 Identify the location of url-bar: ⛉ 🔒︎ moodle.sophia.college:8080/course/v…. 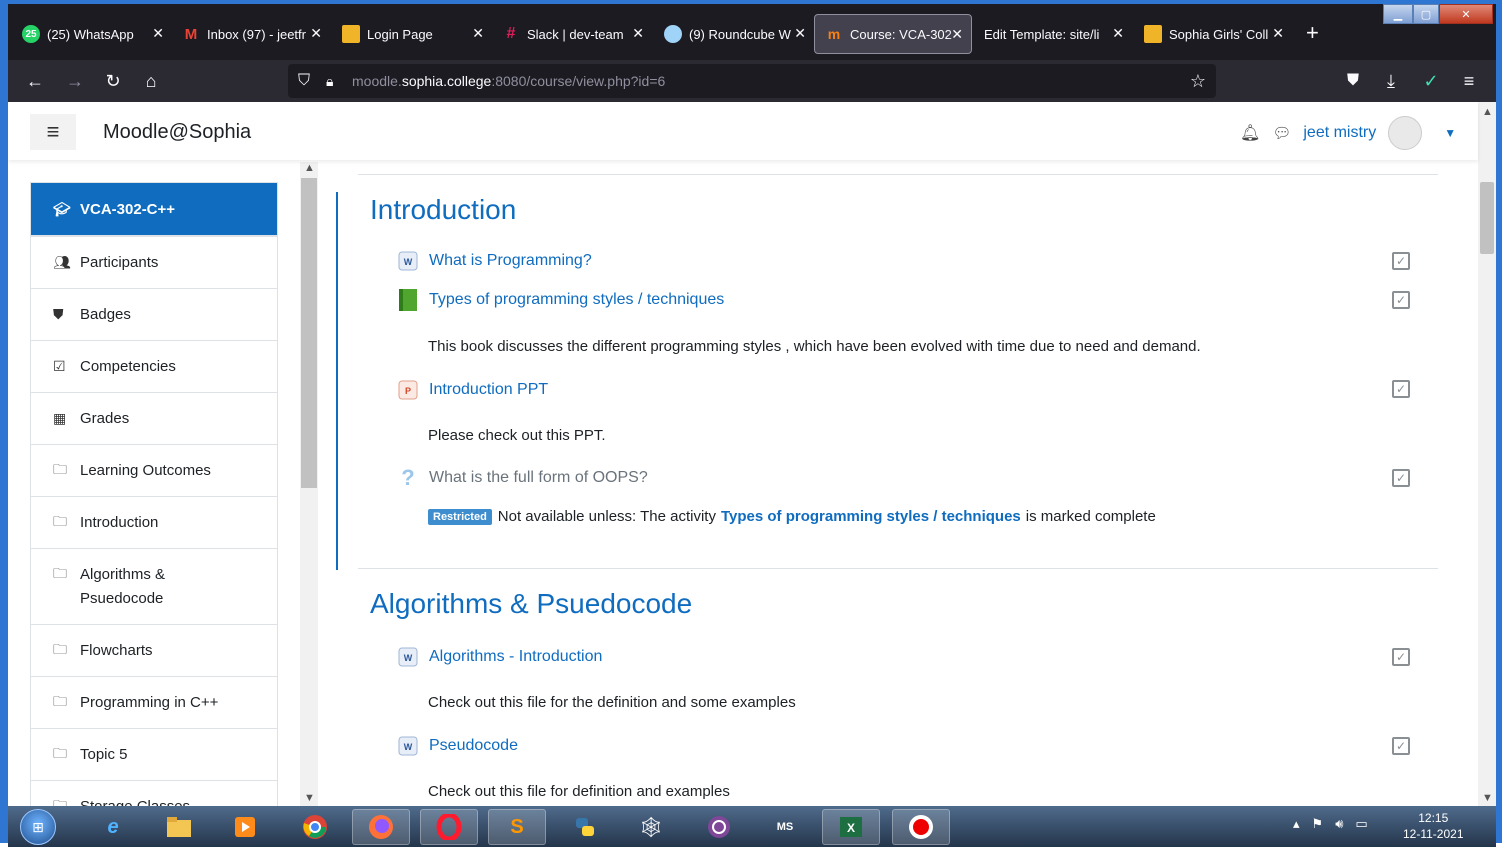
(752, 81).